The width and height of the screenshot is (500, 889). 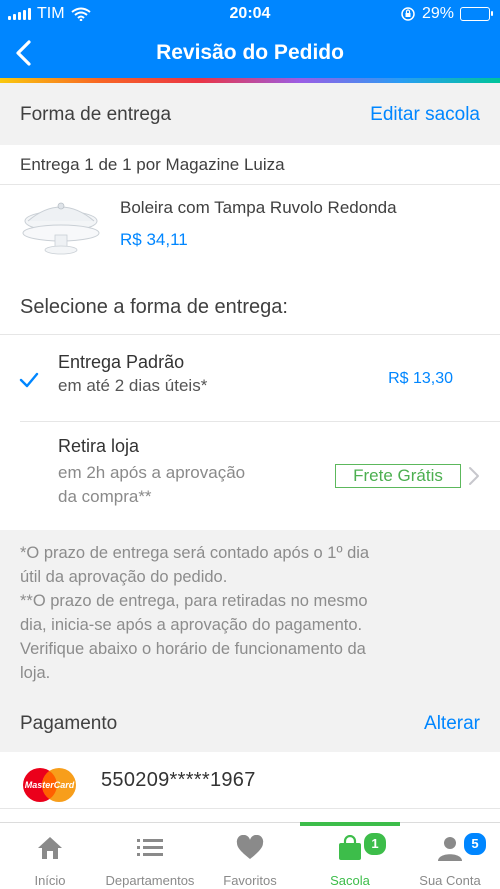 I want to click on product-name: Boleira com Tampa Ruvolo Redonda, so click(x=258, y=207).